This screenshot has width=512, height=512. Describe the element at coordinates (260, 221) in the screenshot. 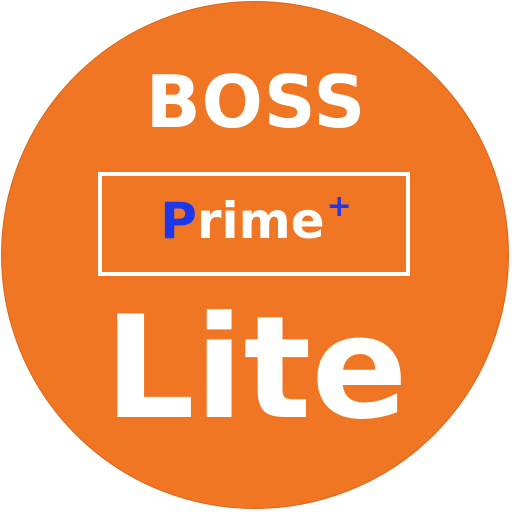

I see `prime-rest: rime` at that location.